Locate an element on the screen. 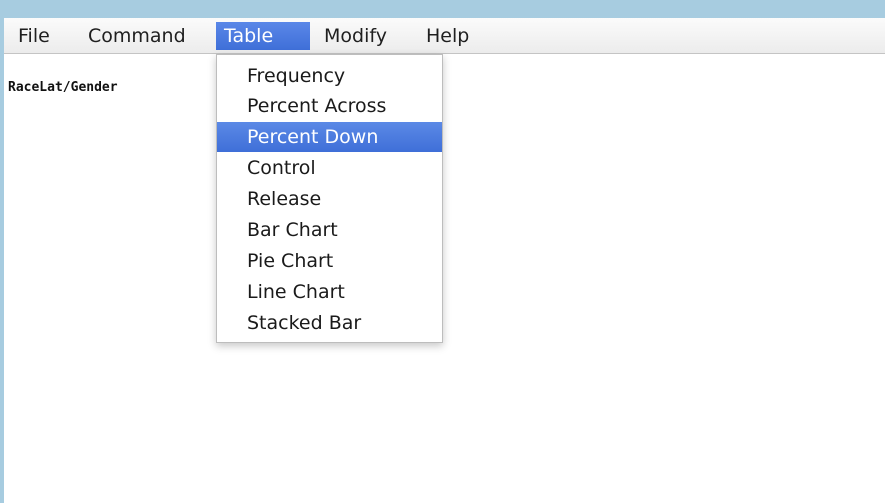 The height and width of the screenshot is (503, 885). menu-item-pie-chart: Pie Chart is located at coordinates (329, 261).